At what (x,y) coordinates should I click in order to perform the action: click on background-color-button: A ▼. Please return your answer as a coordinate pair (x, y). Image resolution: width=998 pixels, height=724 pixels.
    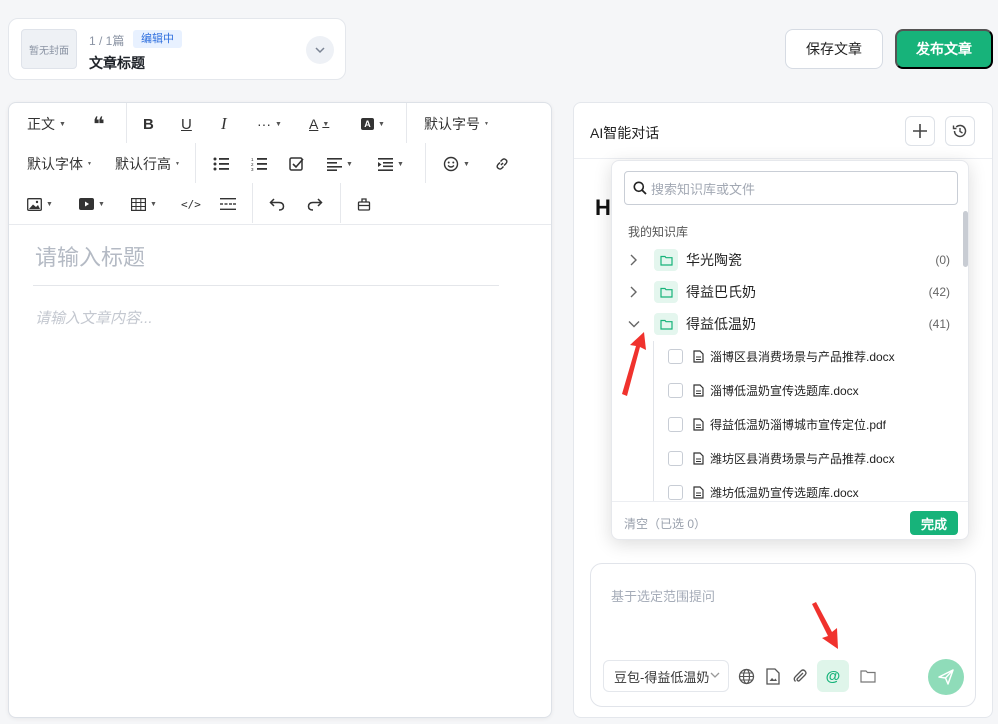
    Looking at the image, I should click on (373, 124).